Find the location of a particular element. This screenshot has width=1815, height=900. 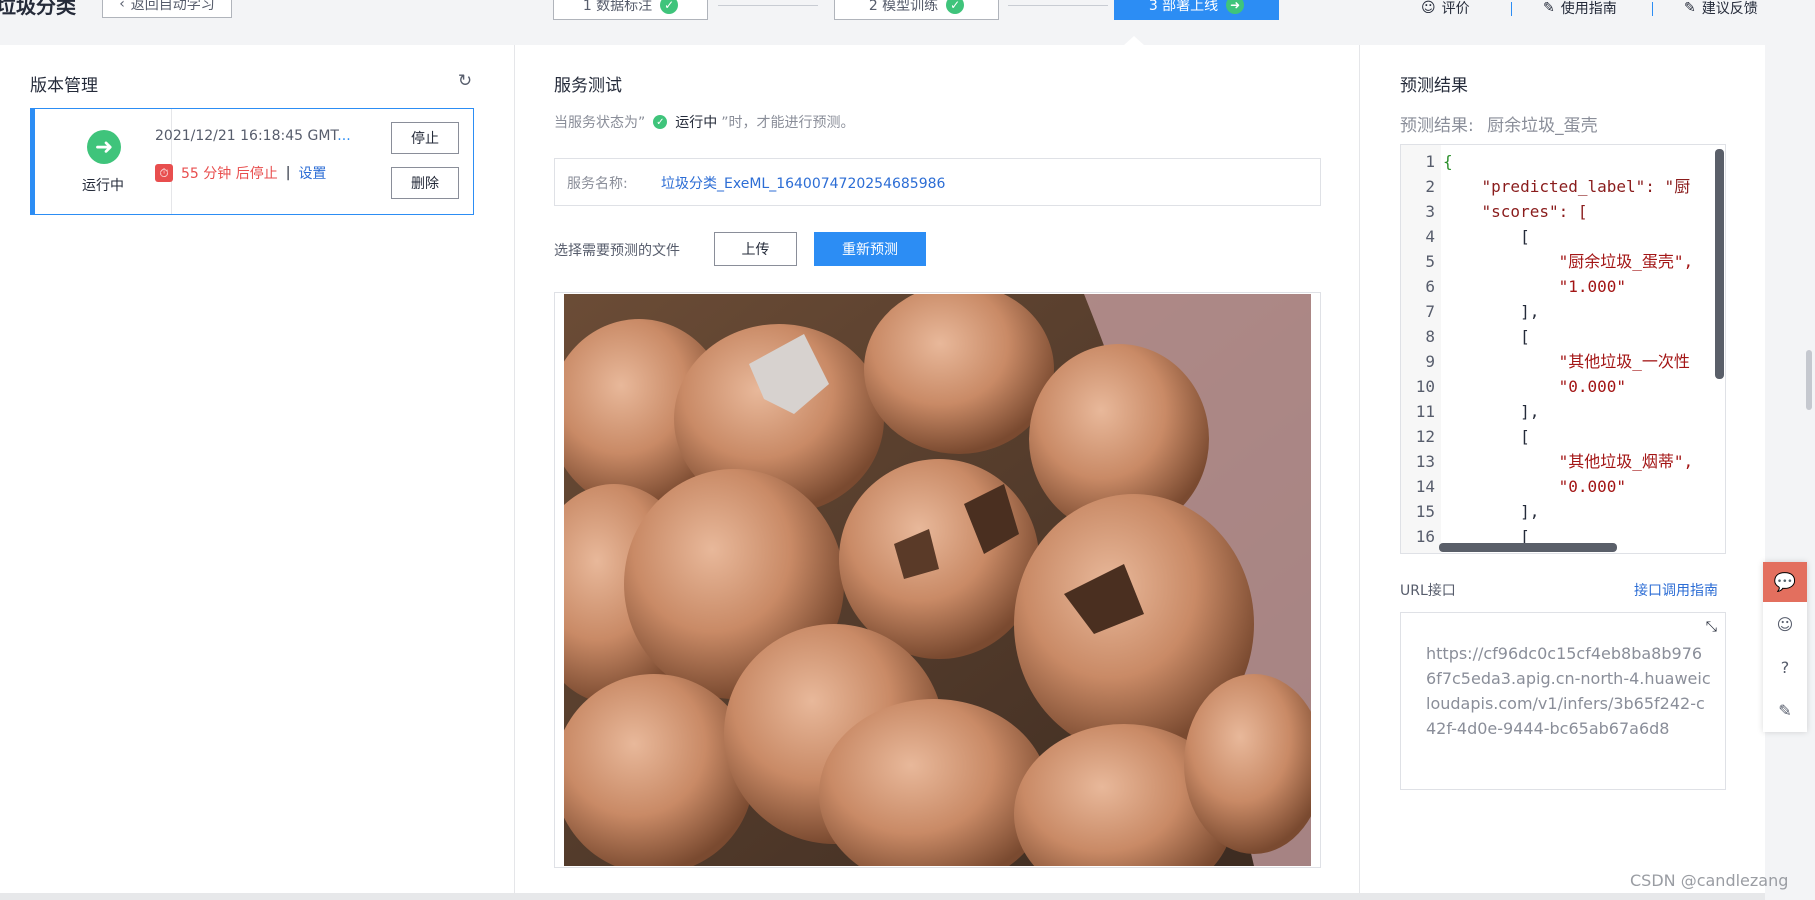

page-scrollbar is located at coordinates (1809, 380).